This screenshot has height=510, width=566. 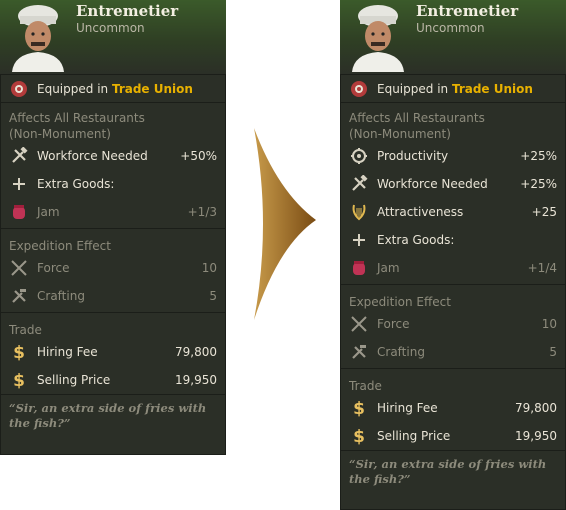 I want to click on stat-row: Productivity +25%, so click(x=453, y=156).